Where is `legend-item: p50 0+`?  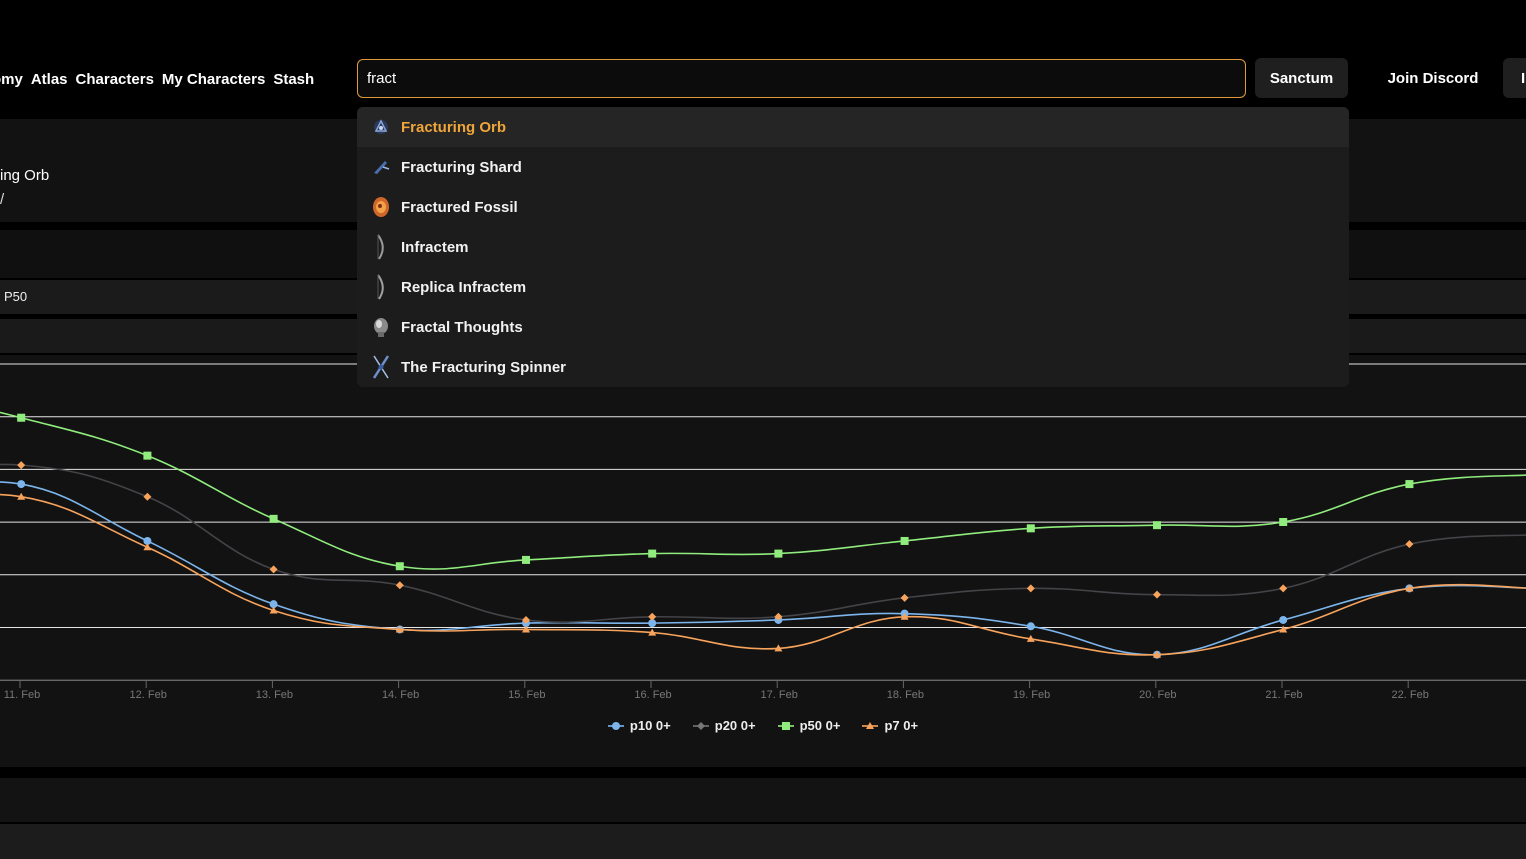 legend-item: p50 0+ is located at coordinates (809, 725).